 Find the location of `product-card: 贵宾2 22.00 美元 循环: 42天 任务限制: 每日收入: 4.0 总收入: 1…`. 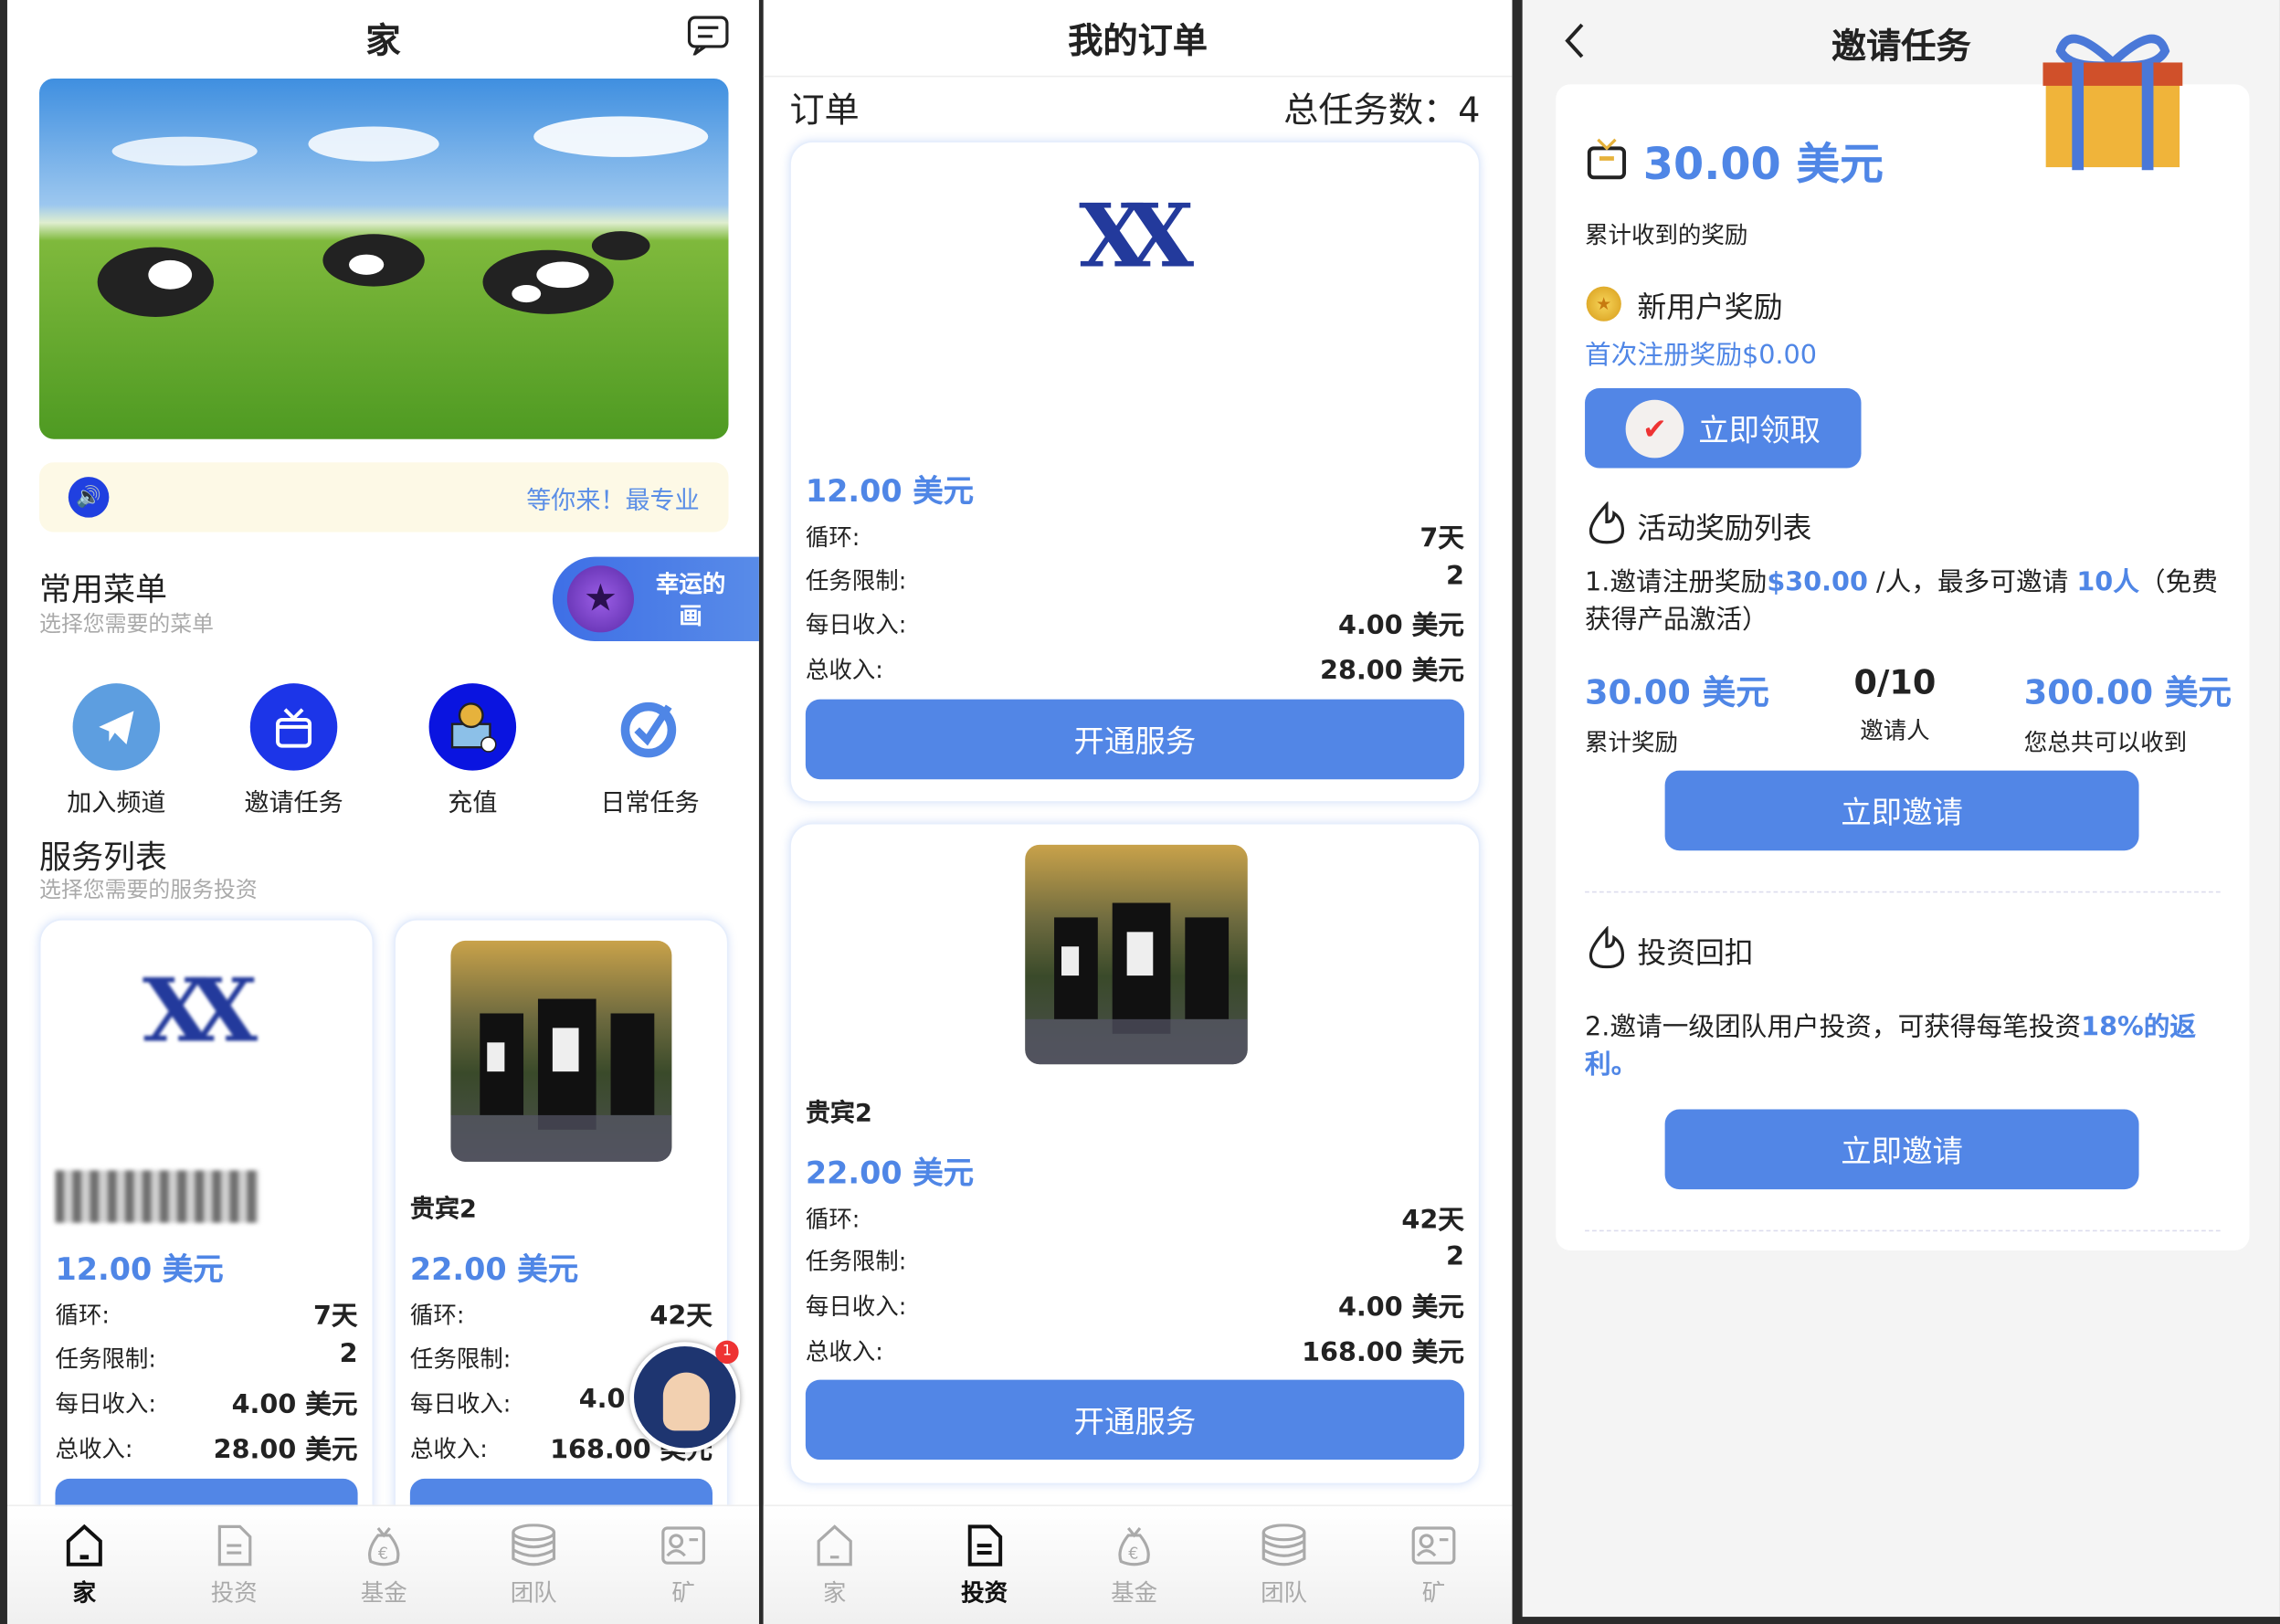

product-card: 贵宾2 22.00 美元 循环: 42天 任务限制: 每日收入: 4.0 总收入: 1… is located at coordinates (561, 1239).